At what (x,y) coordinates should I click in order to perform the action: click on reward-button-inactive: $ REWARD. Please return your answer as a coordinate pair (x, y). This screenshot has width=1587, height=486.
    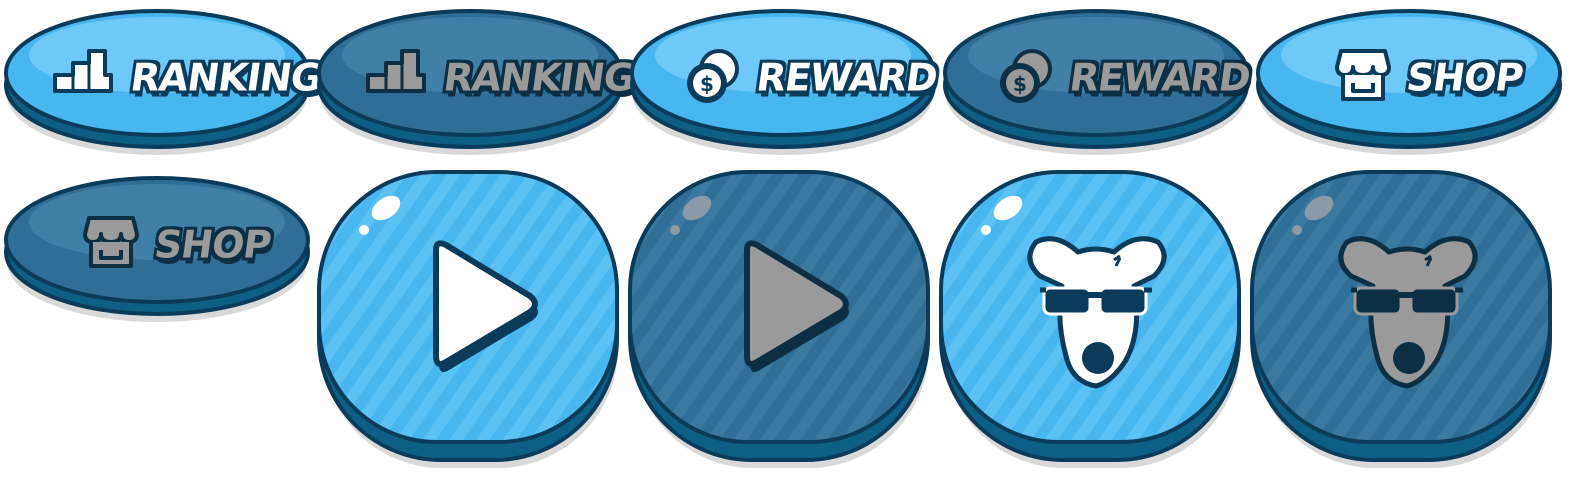
    Looking at the image, I should click on (1097, 80).